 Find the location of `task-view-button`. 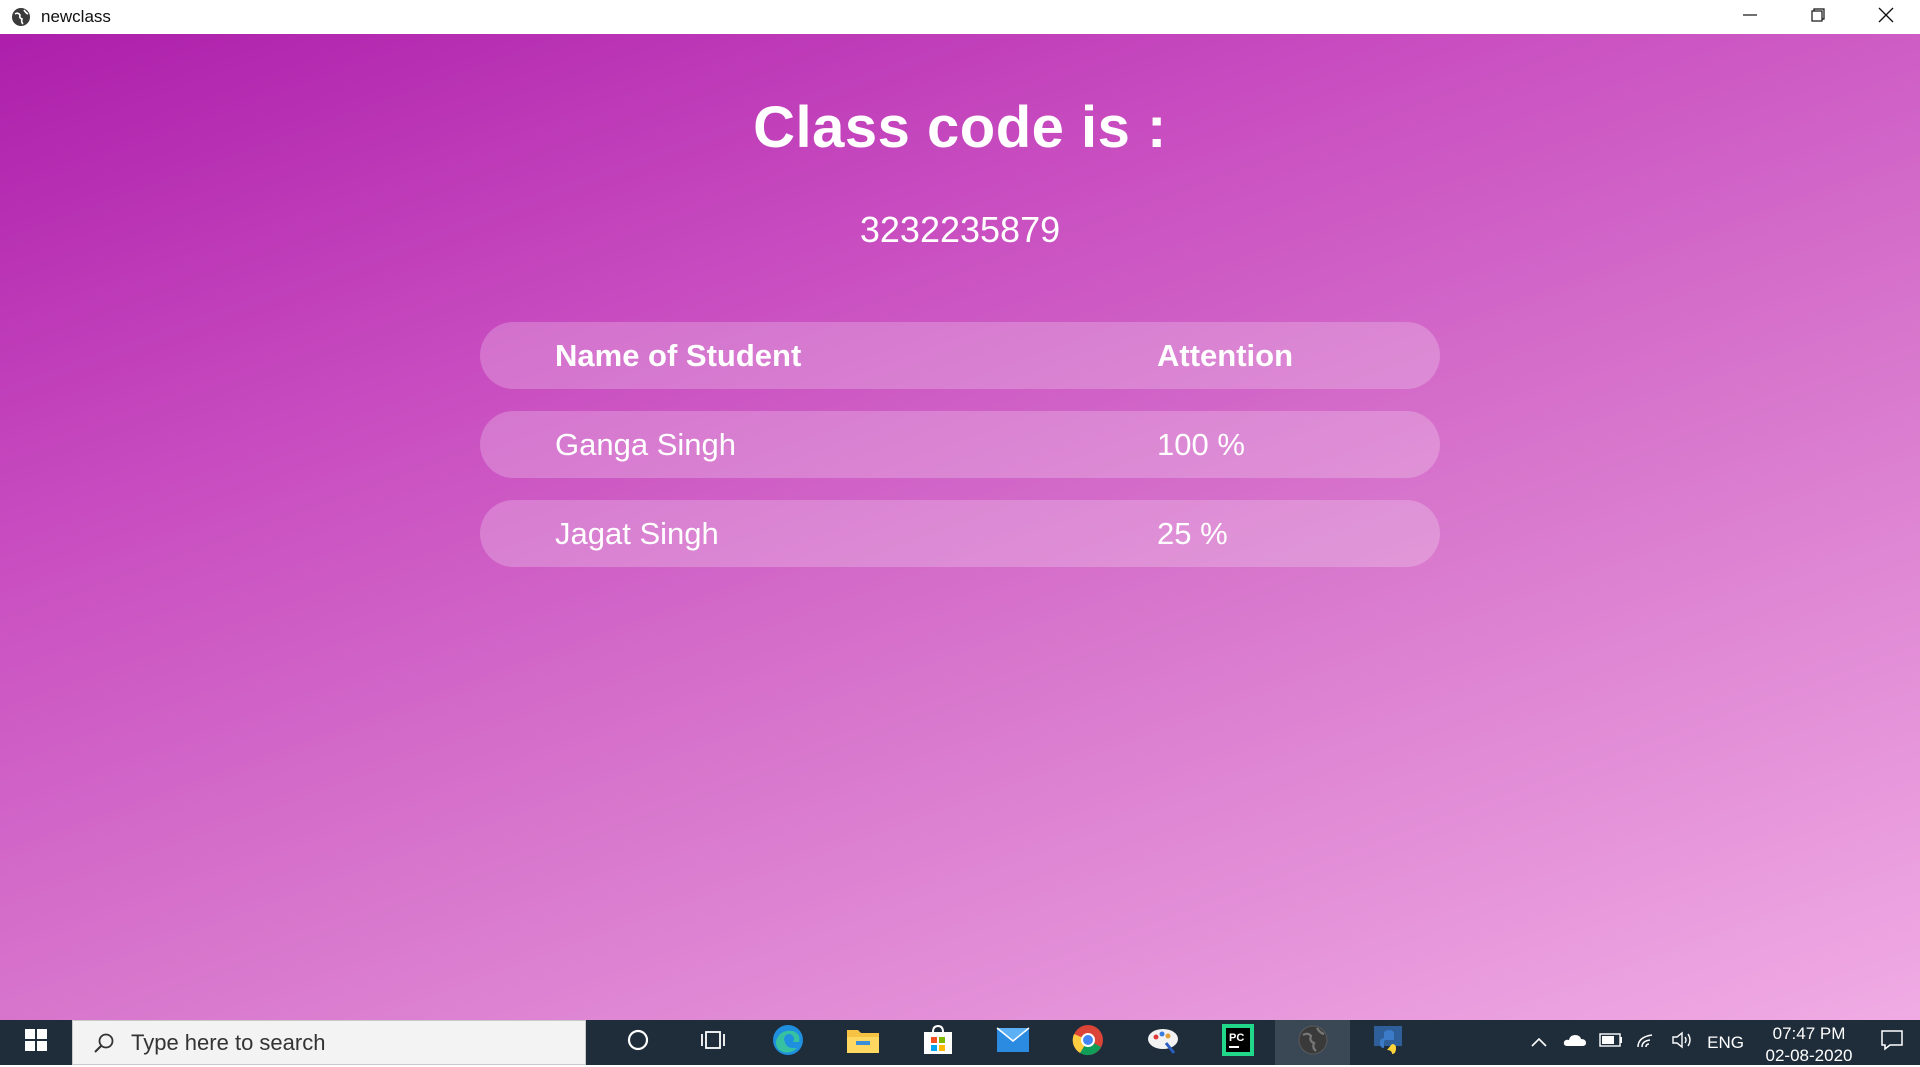

task-view-button is located at coordinates (712, 1042).